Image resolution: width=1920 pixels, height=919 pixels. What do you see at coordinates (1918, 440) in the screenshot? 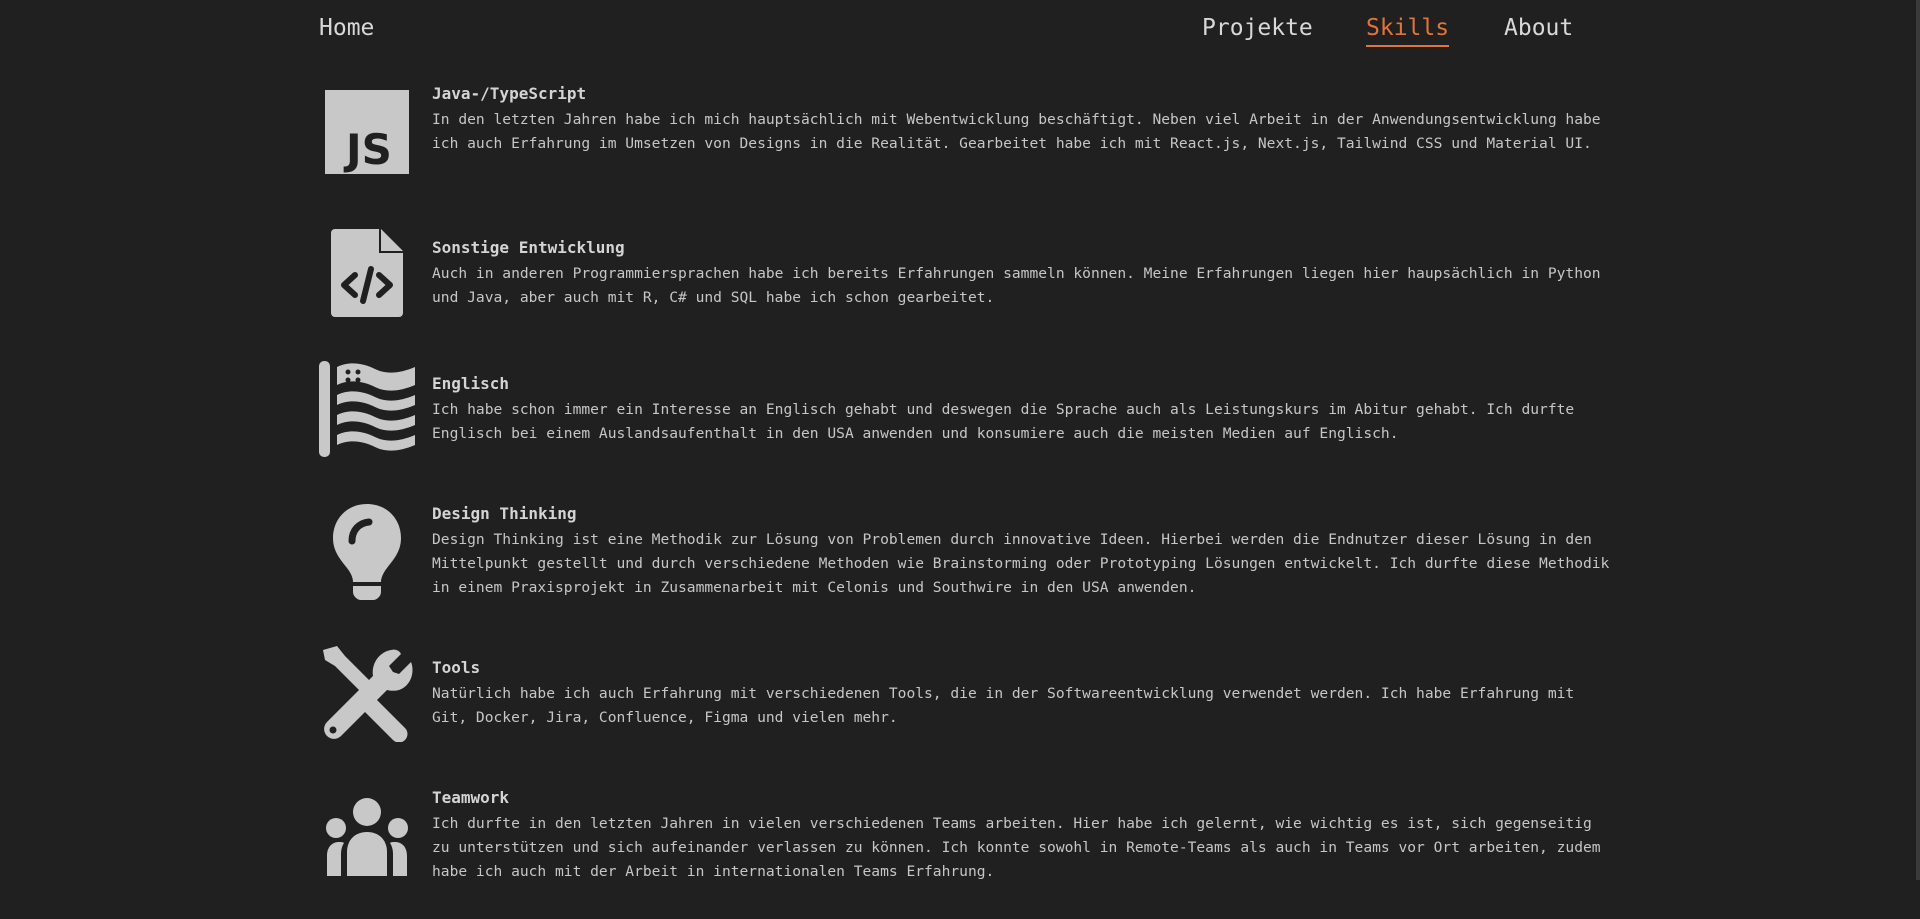
I see `scrollbar` at bounding box center [1918, 440].